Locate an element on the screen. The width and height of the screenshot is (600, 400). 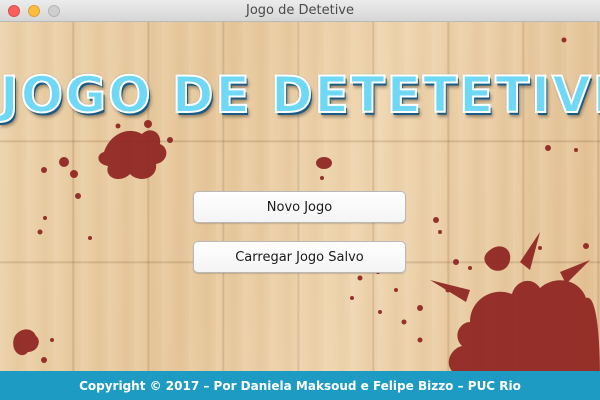
load-saved-game-button: Carregar Jogo Salvo is located at coordinates (299, 257).